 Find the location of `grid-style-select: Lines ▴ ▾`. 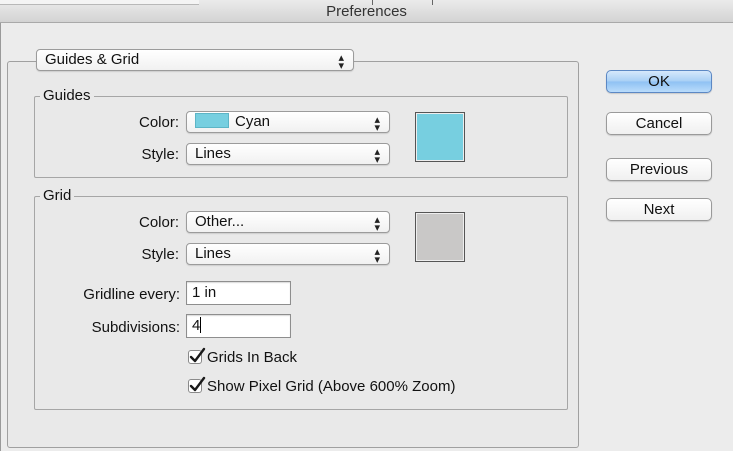

grid-style-select: Lines ▴ ▾ is located at coordinates (288, 254).